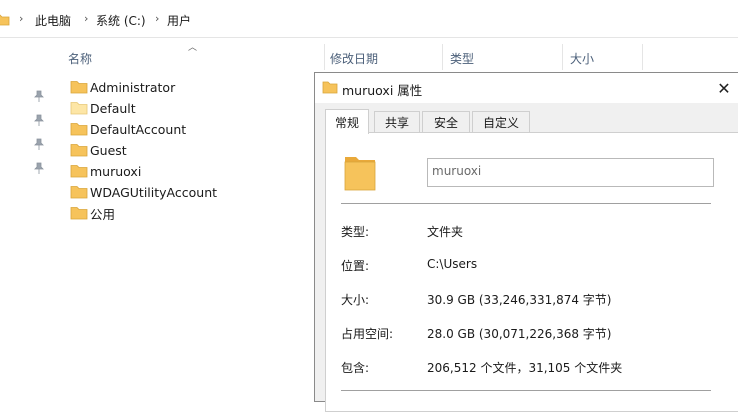  Describe the element at coordinates (355, 300) in the screenshot. I see `size-label: 大小:` at that location.